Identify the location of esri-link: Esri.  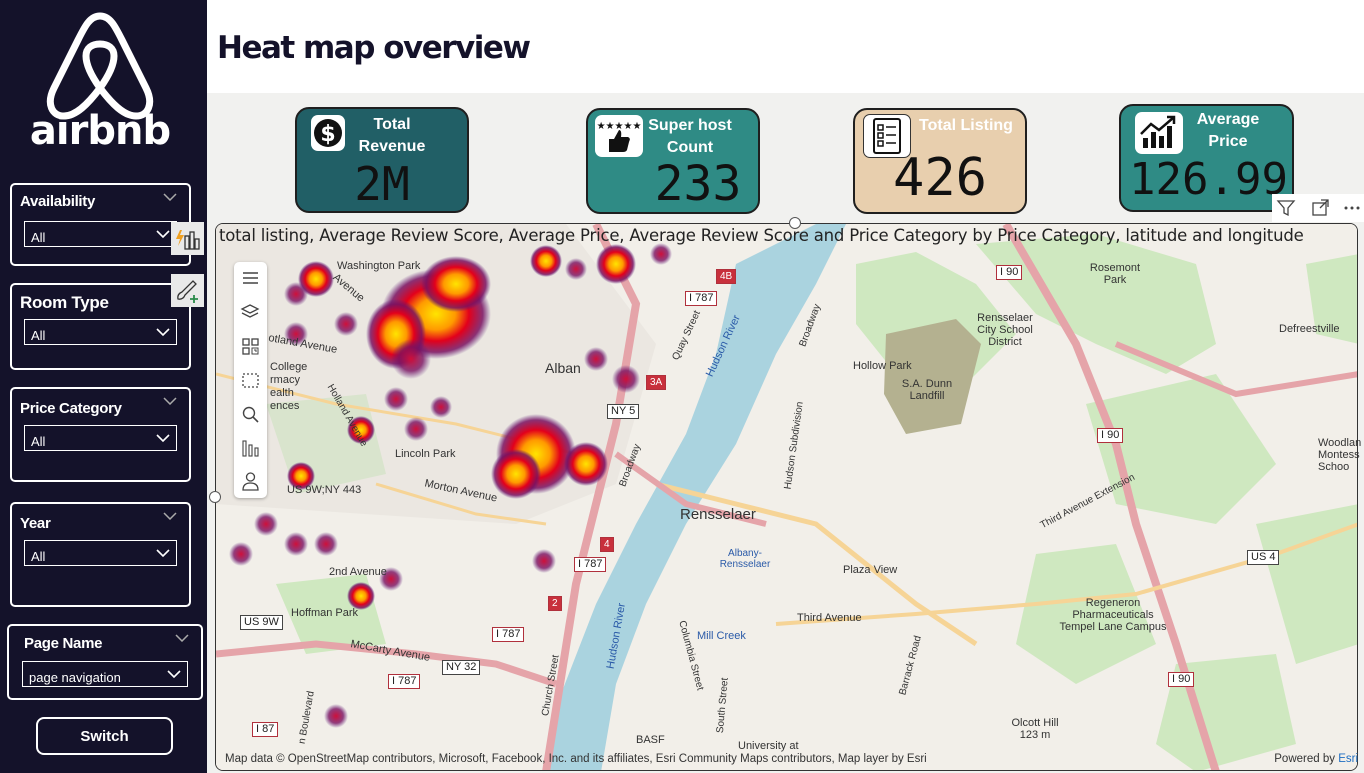
(1348, 759).